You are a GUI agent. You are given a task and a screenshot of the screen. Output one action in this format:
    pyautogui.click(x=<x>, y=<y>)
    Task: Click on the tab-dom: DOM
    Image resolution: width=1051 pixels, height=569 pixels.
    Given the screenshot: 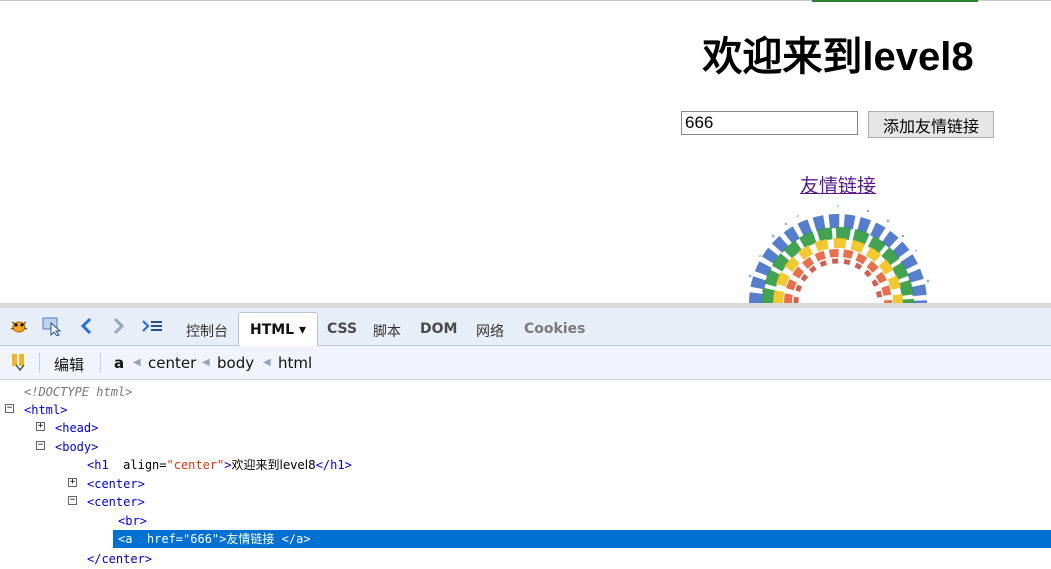 What is the action you would take?
    pyautogui.click(x=438, y=329)
    